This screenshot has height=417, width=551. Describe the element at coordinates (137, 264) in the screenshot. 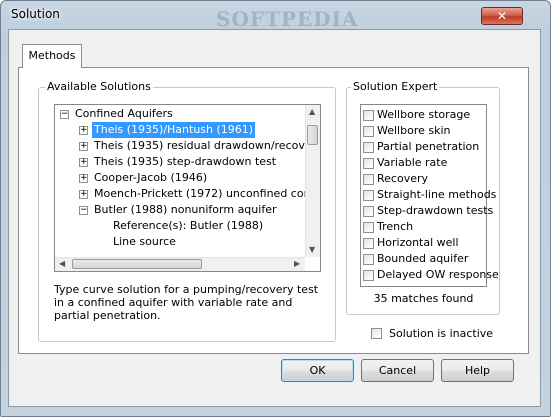

I see `horizontal-scroll-thumb` at that location.